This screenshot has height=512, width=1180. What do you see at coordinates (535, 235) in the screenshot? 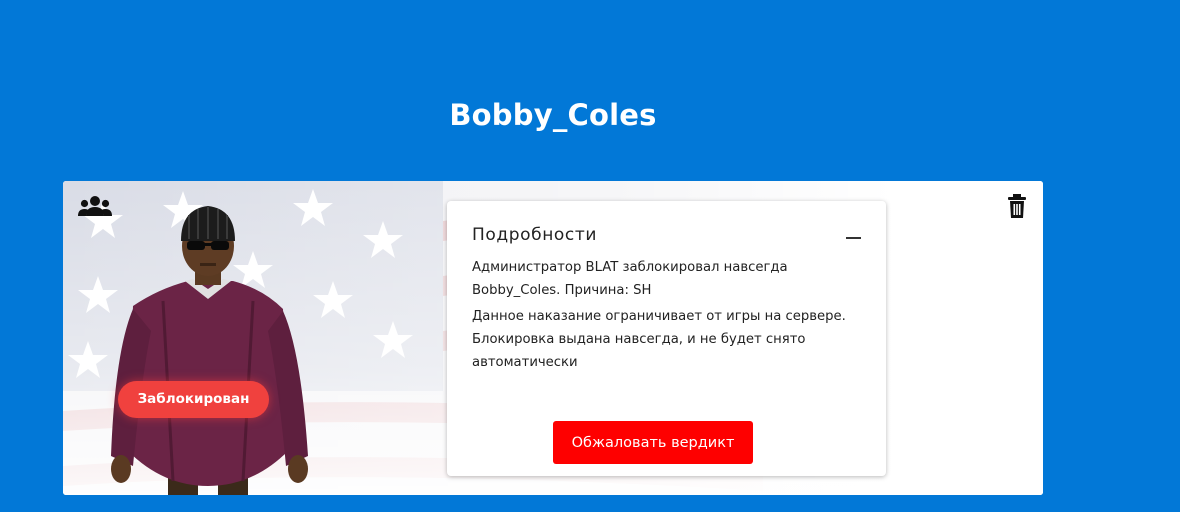
I see `details-title: Подробности` at bounding box center [535, 235].